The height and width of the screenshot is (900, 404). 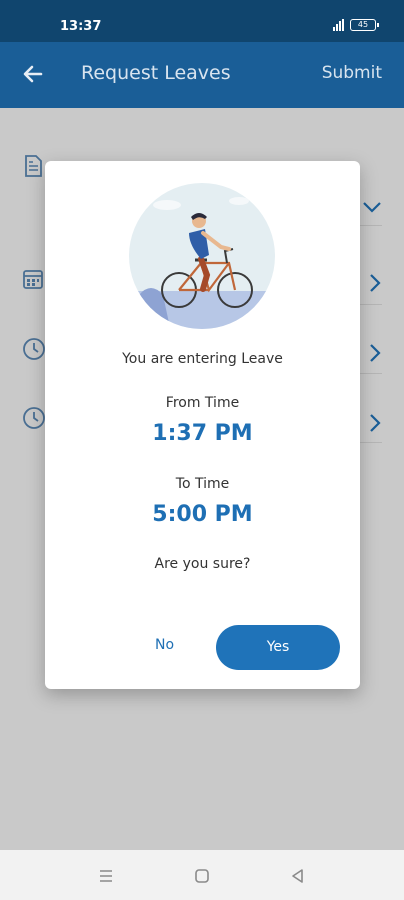 I want to click on to-time-label: To Time, so click(x=202, y=484).